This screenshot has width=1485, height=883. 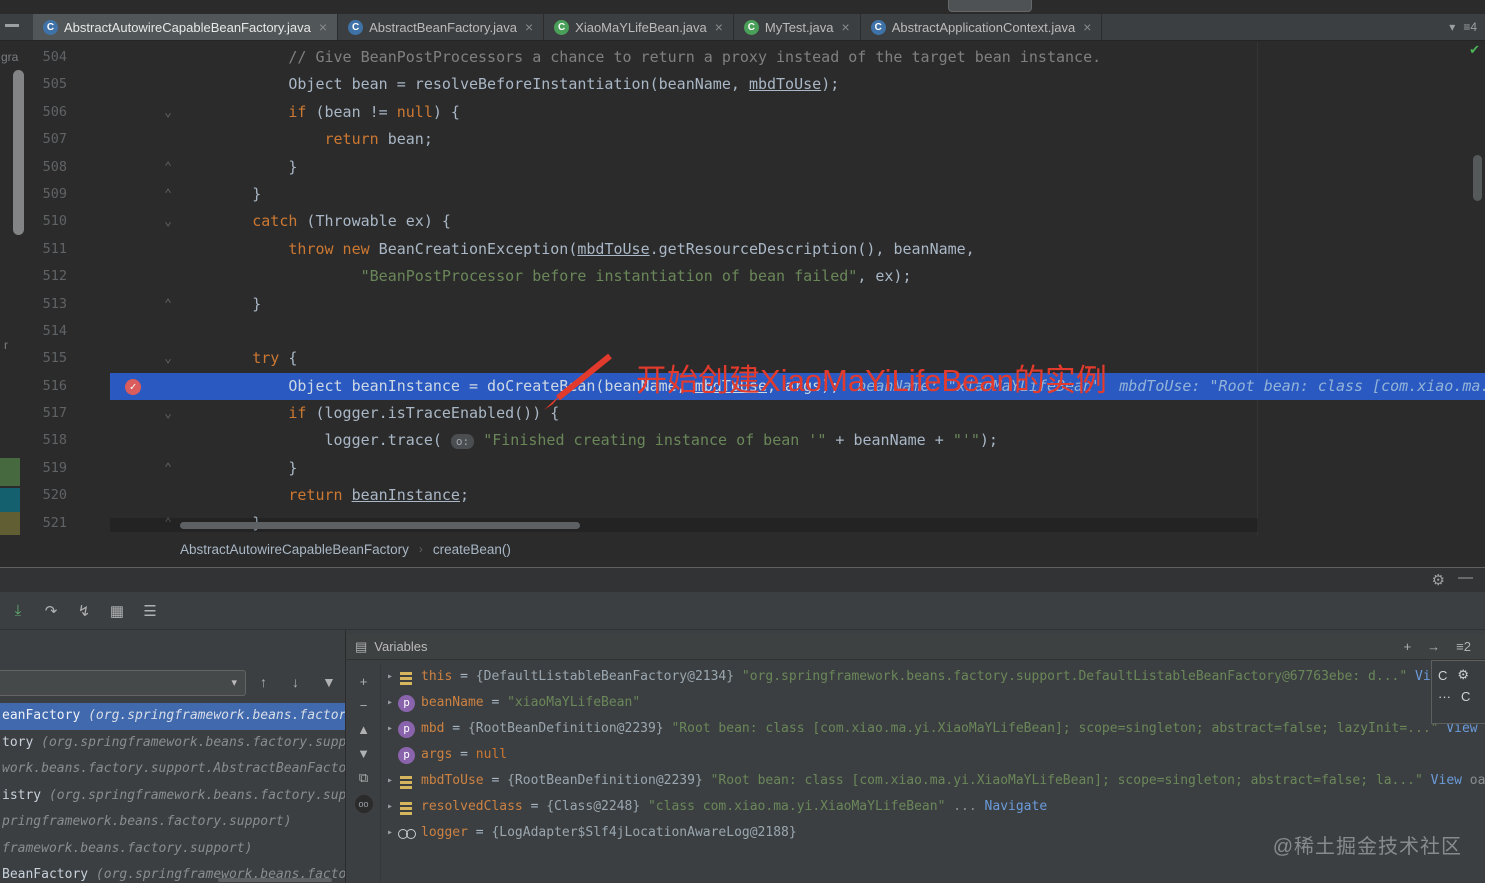 I want to click on code-line: 506 ⌄ if (bean != null) {, so click(x=742, y=112).